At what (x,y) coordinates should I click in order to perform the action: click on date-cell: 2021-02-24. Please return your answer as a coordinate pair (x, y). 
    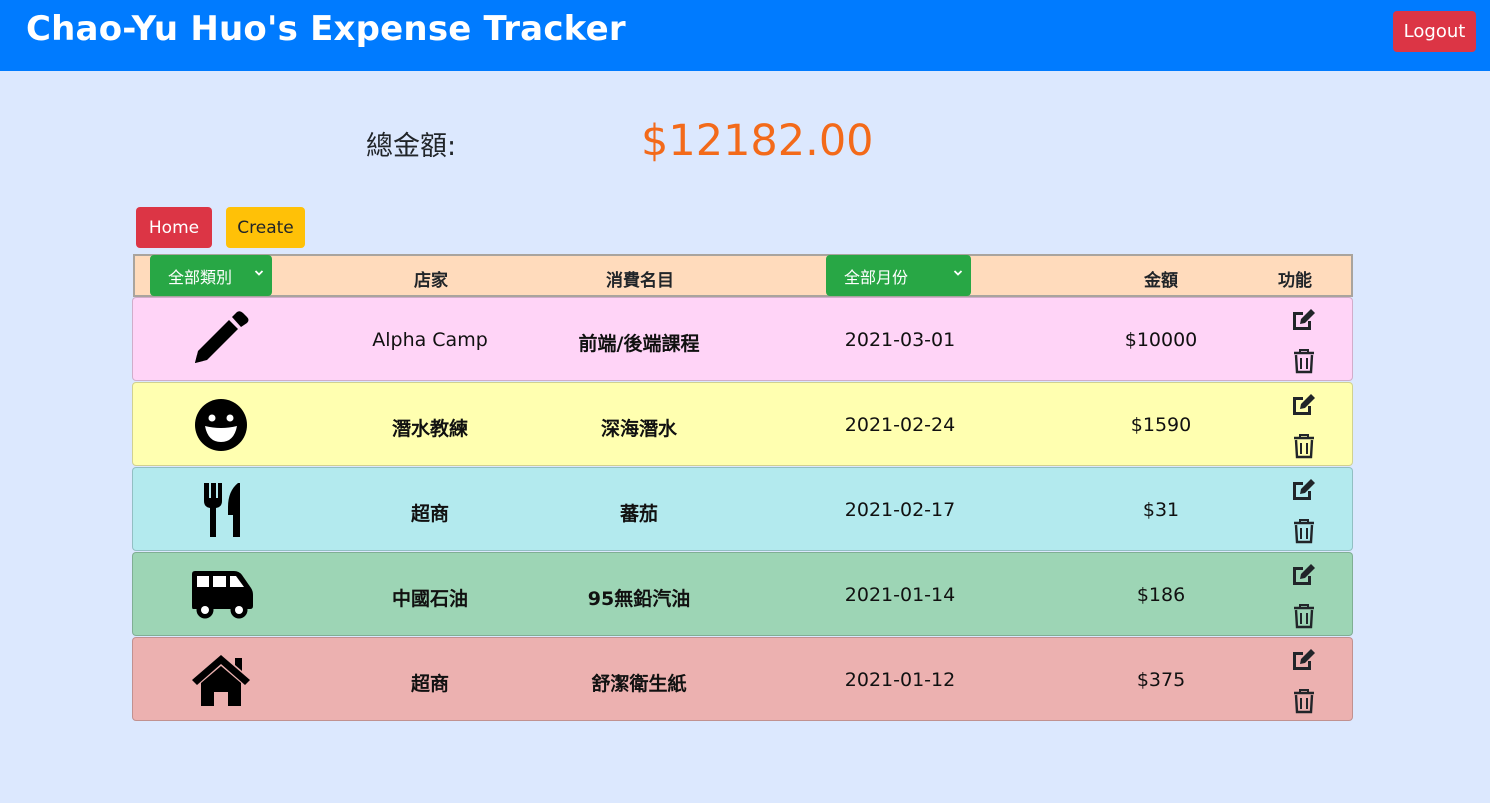
    Looking at the image, I should click on (900, 425).